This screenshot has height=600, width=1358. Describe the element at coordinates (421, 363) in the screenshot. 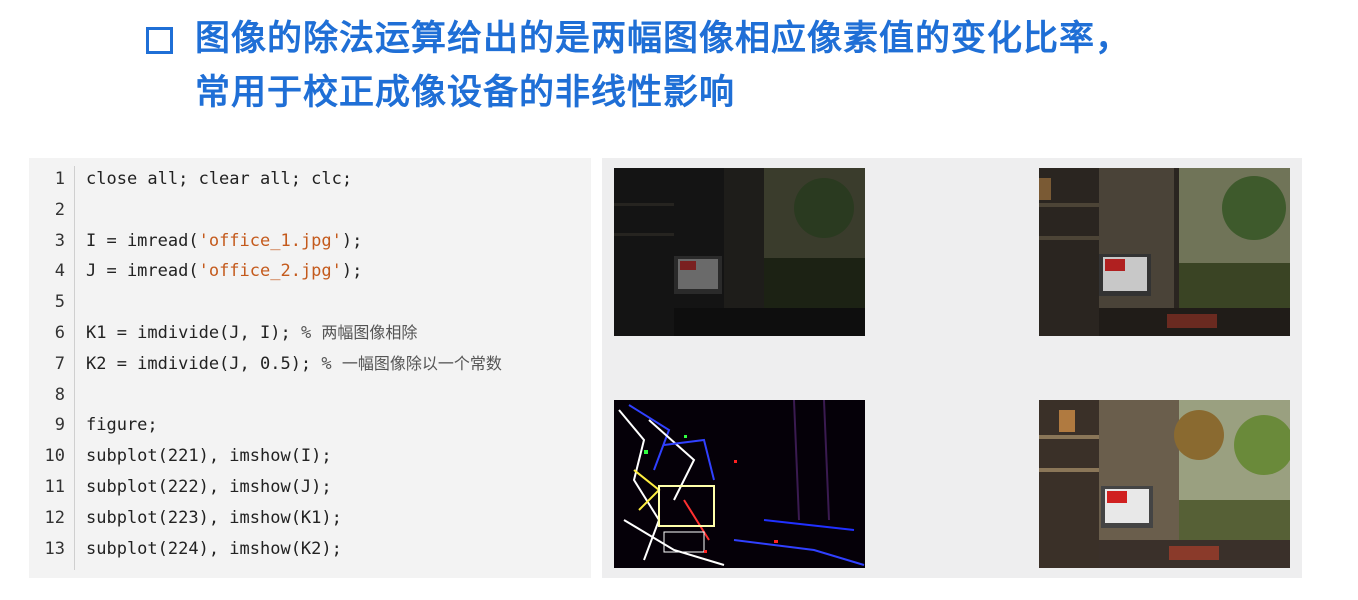

I see `code-comment: 一幅图像除以一个常数` at that location.